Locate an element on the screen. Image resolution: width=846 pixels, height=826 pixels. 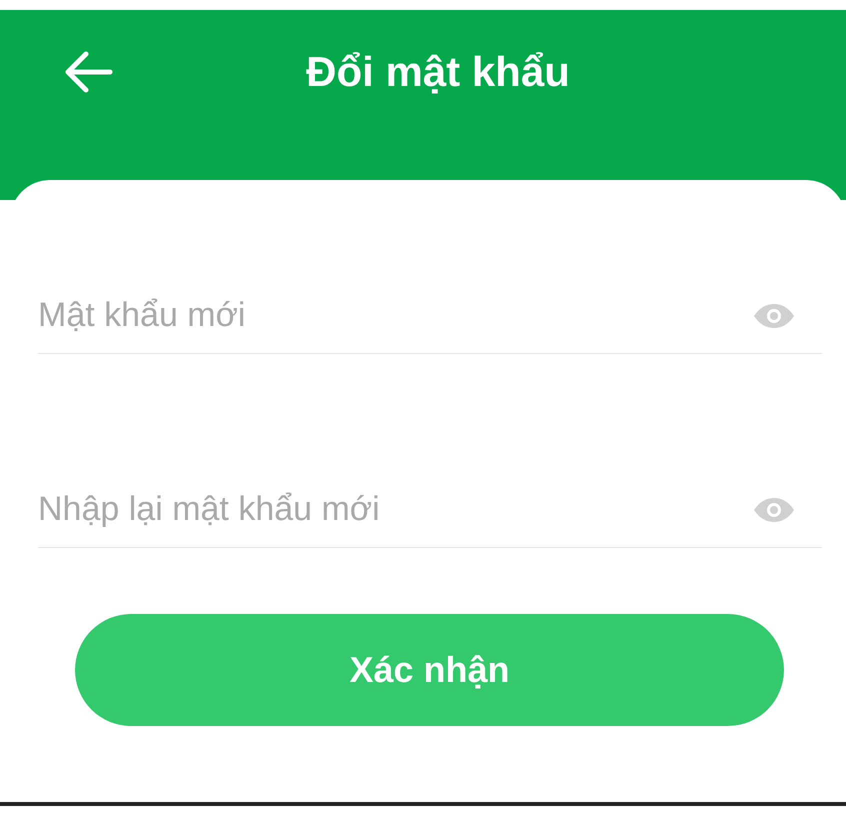
confirm-button: Xác nhận is located at coordinates (429, 670).